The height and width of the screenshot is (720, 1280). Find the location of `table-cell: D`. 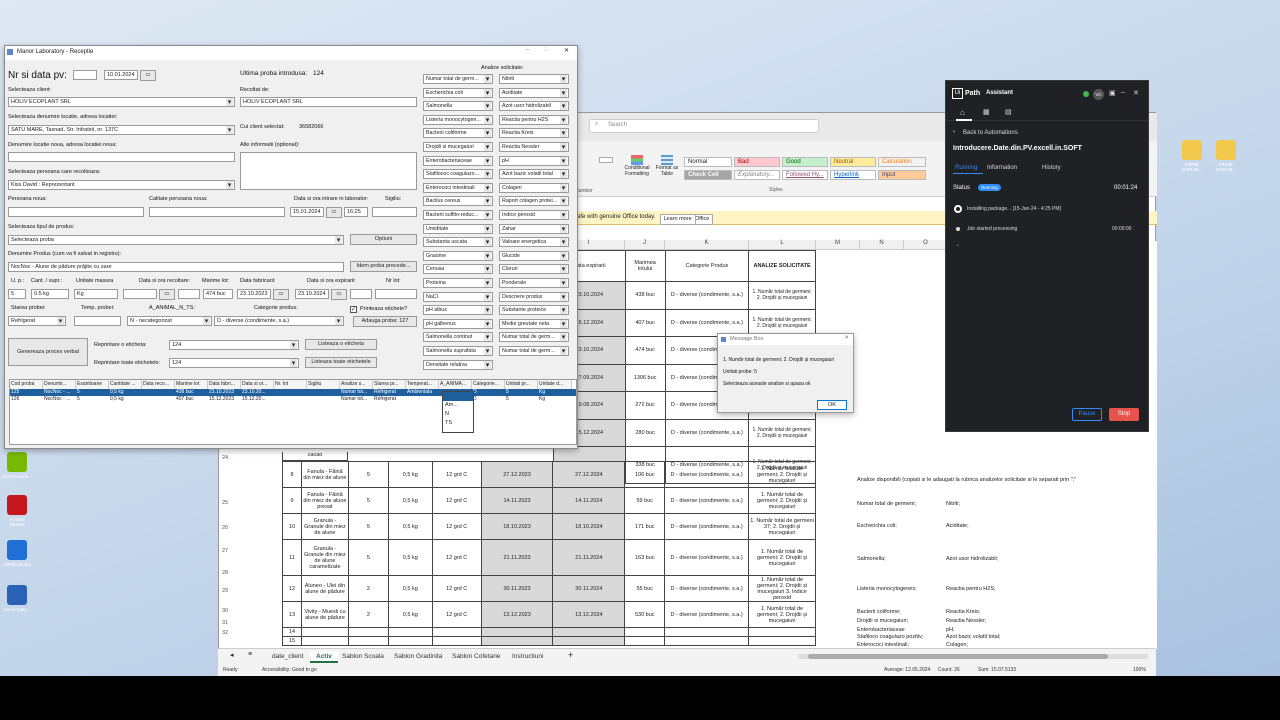

table-cell: D is located at coordinates (488, 392).